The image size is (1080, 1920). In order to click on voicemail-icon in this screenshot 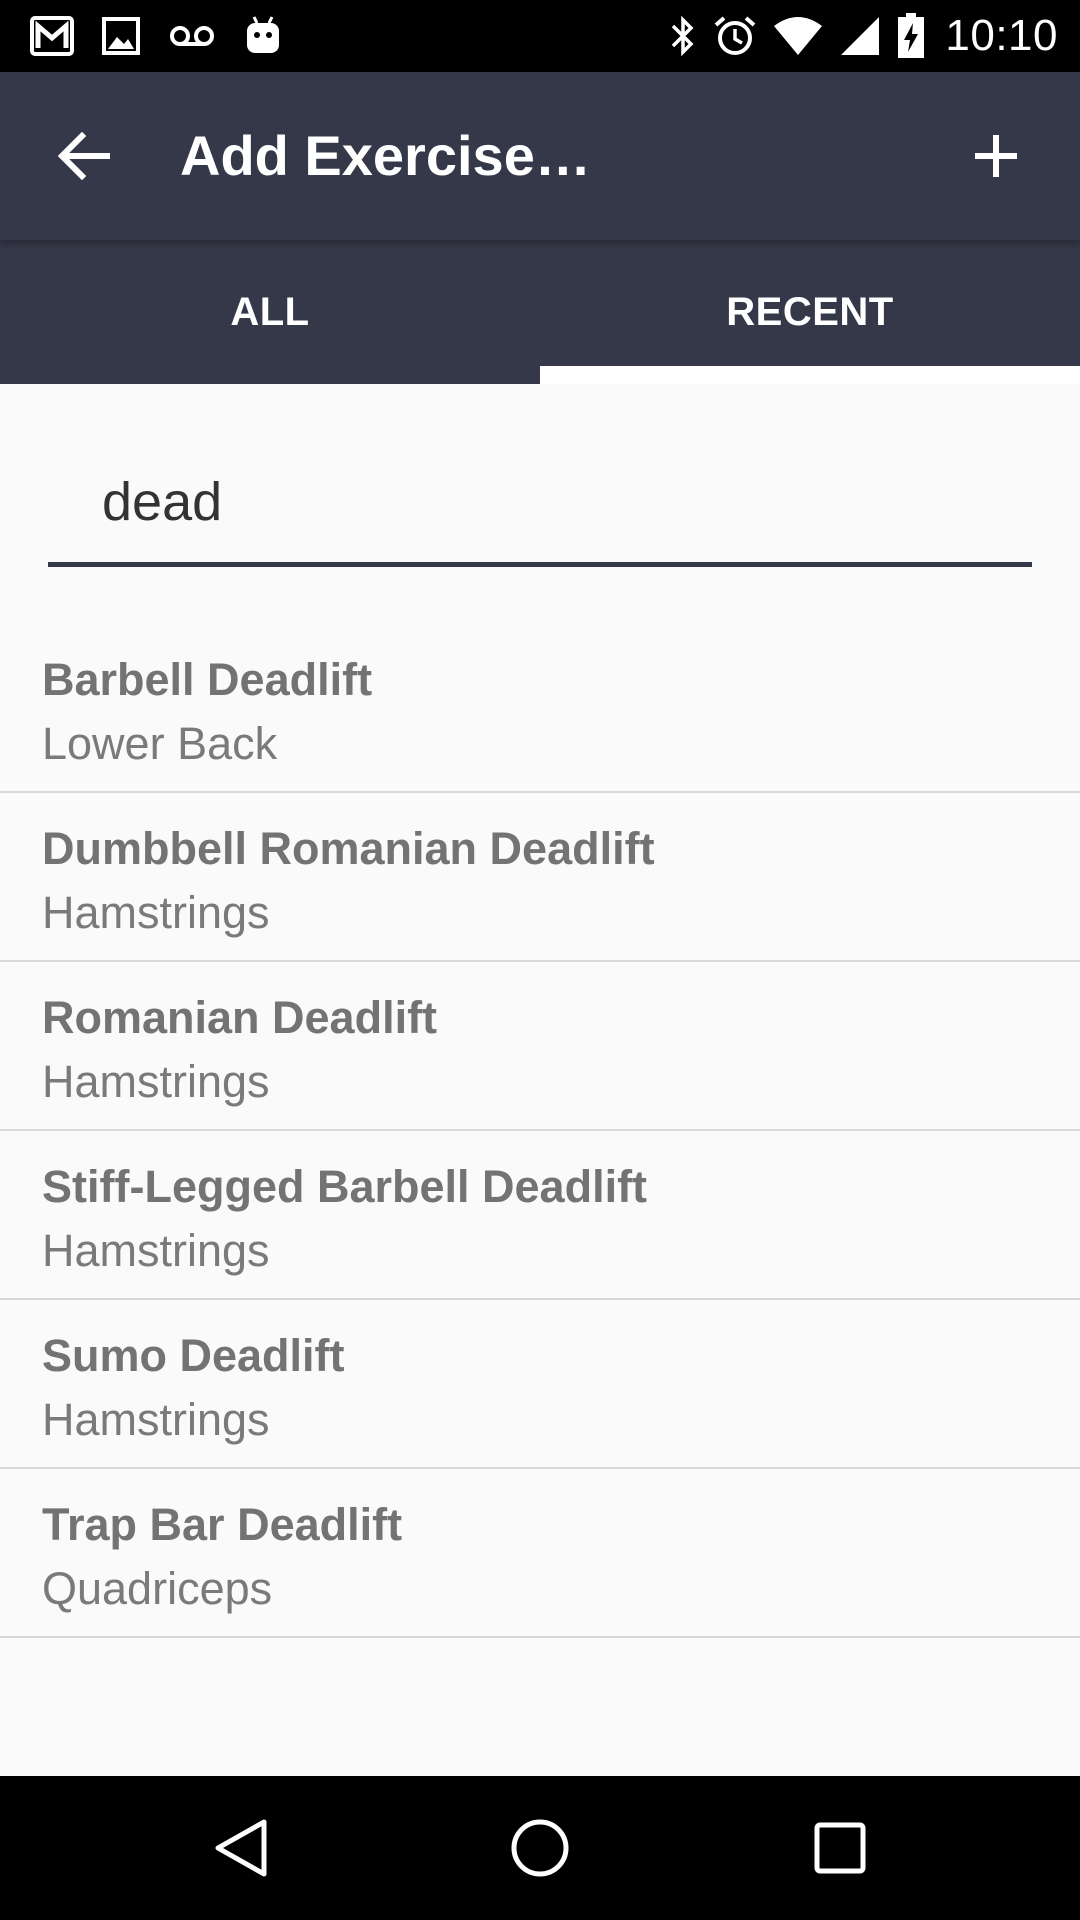, I will do `click(192, 36)`.